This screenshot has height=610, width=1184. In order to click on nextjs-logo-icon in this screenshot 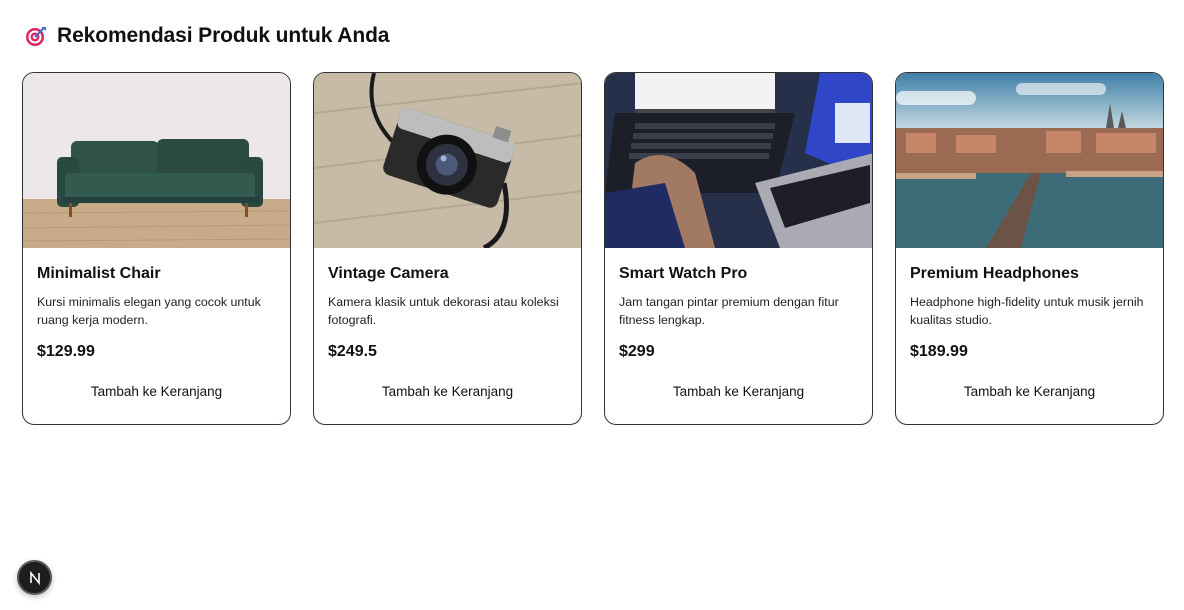, I will do `click(34, 577)`.